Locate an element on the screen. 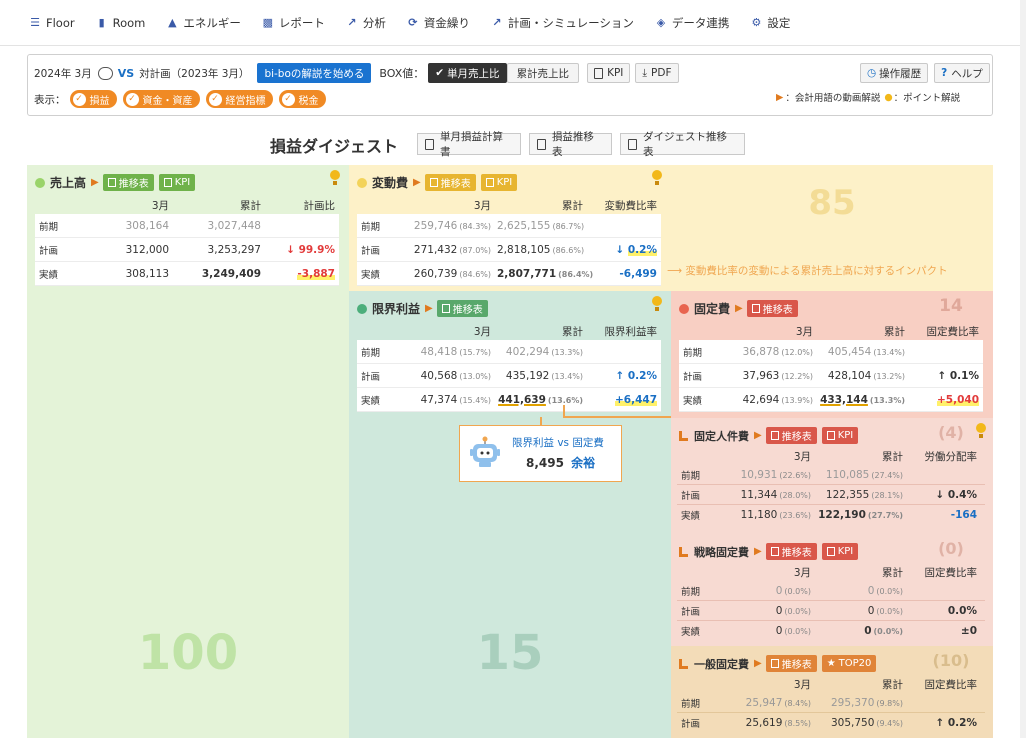 This screenshot has width=1026, height=738. check-icon: ✔ is located at coordinates (440, 73).